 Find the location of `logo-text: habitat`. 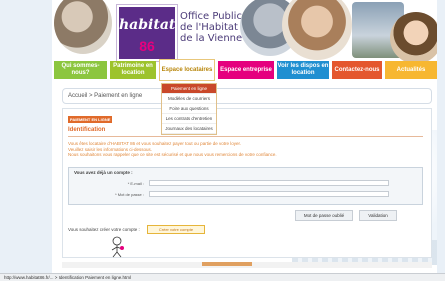

logo-text: habitat is located at coordinates (147, 25).